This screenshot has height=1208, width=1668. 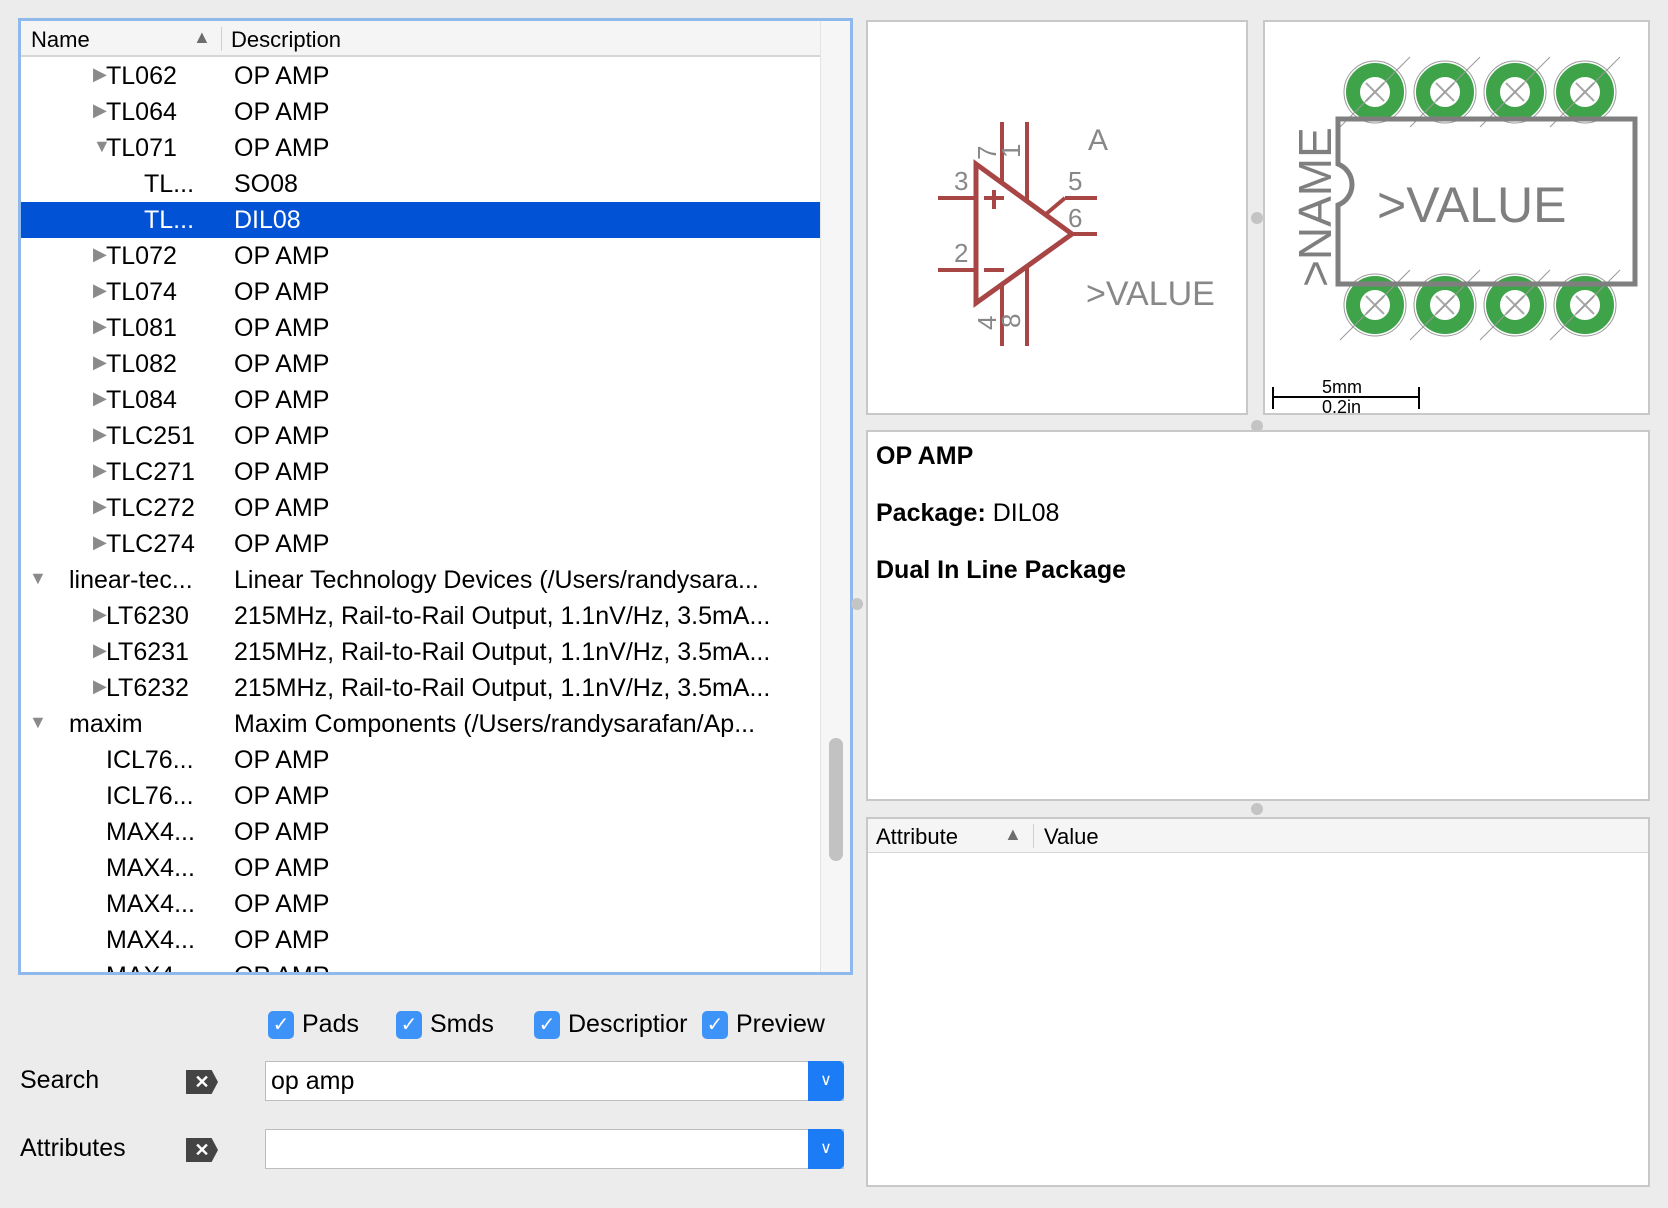 I want to click on details-title: OP AMP, so click(x=925, y=456).